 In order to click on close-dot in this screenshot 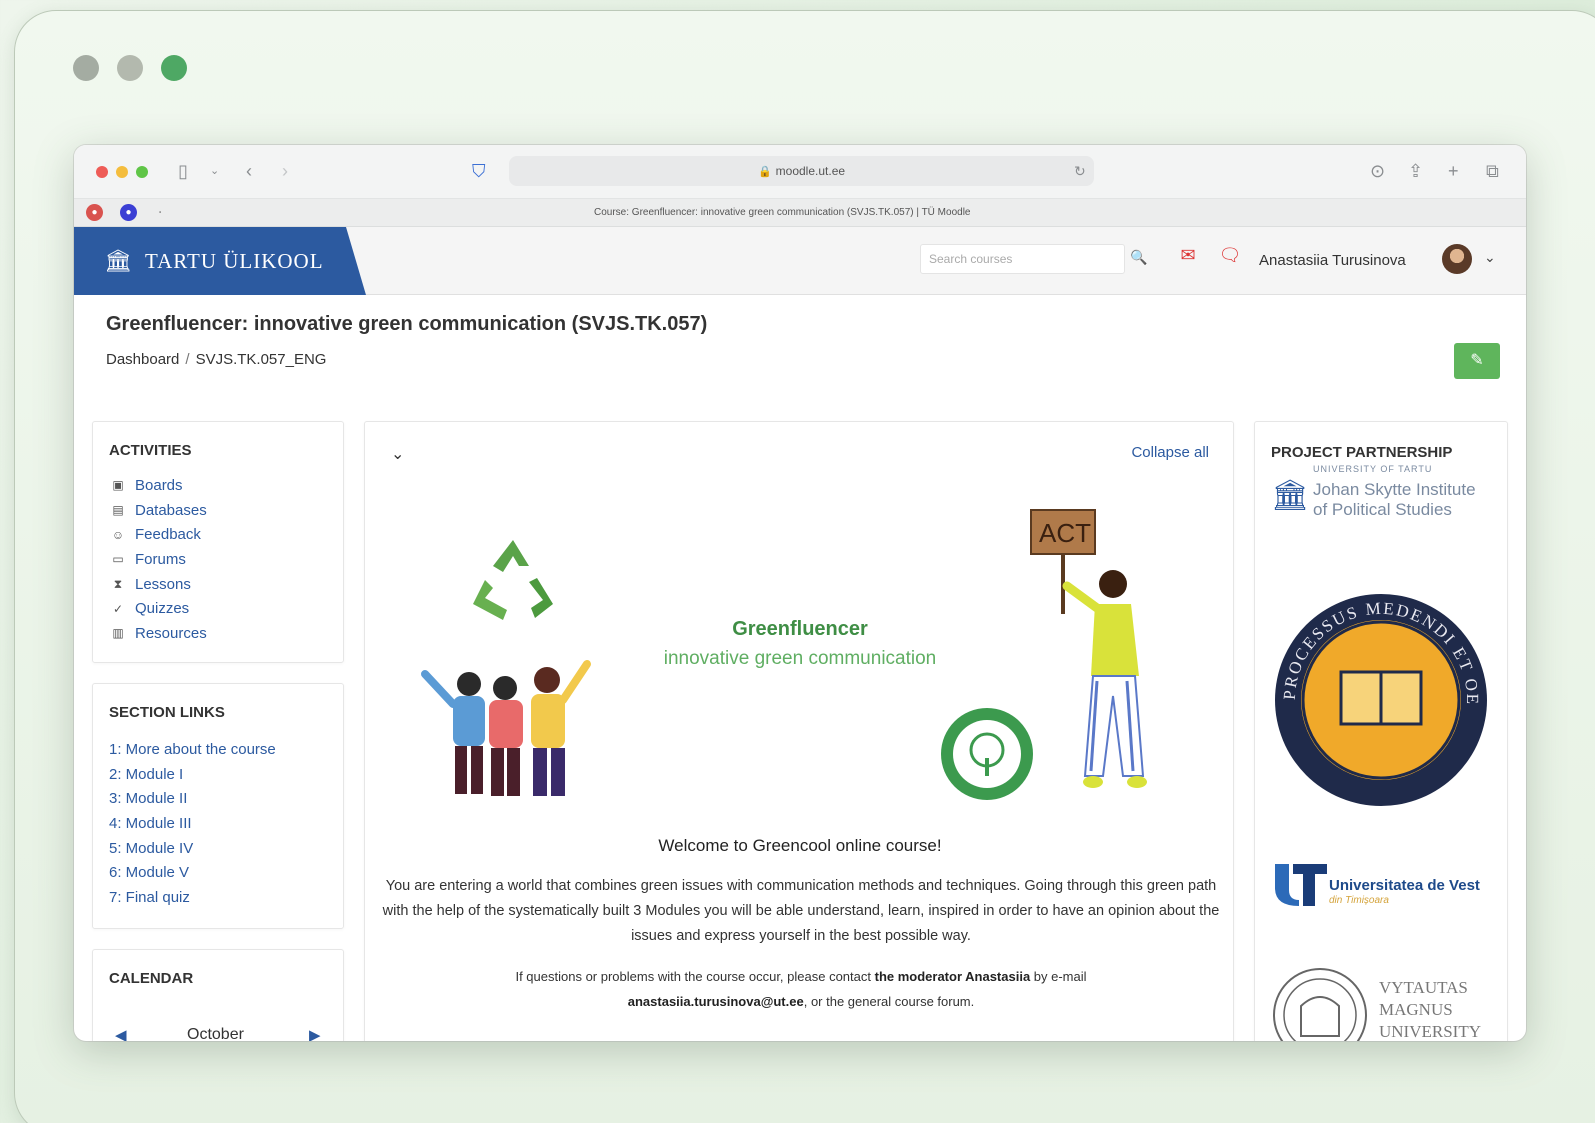, I will do `click(86, 68)`.